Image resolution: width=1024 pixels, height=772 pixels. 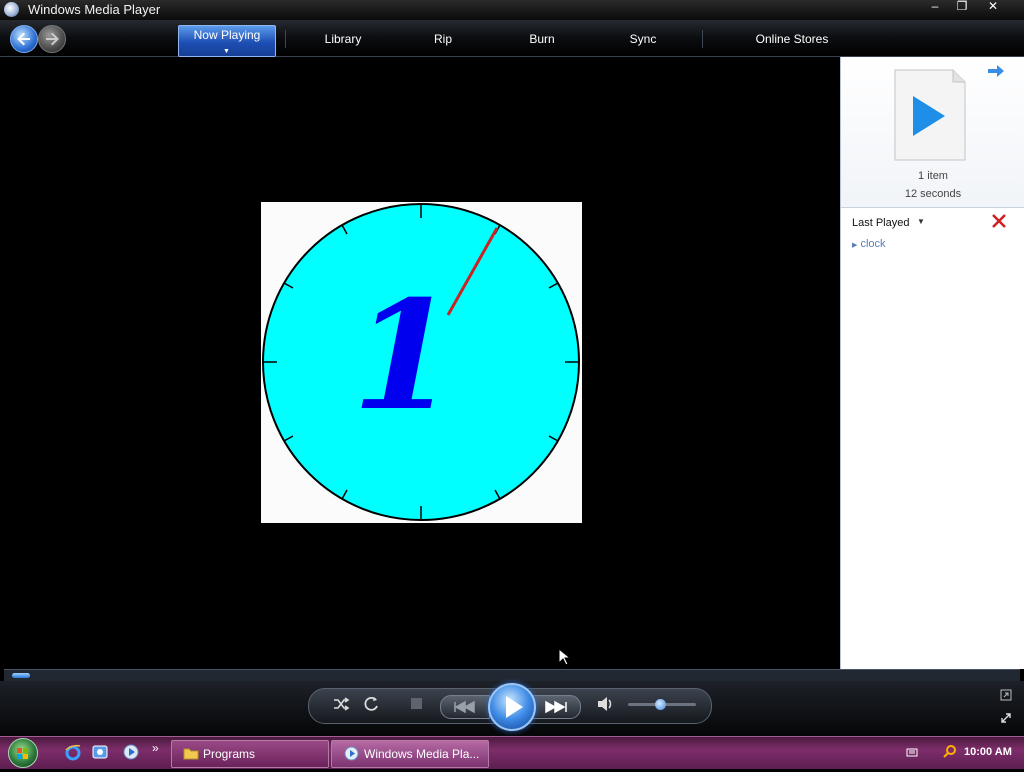 I want to click on seek-thumb, so click(x=21, y=675).